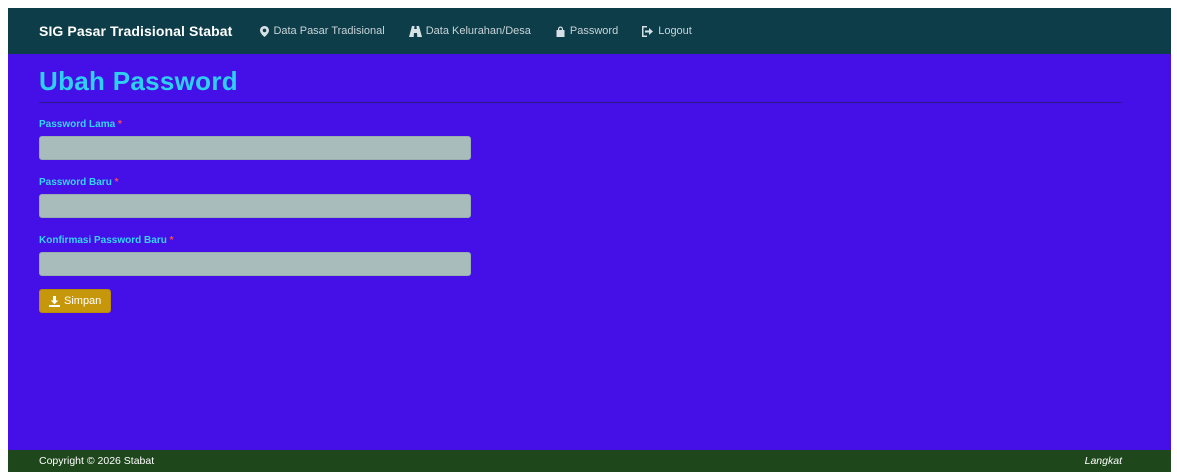  Describe the element at coordinates (77, 124) in the screenshot. I see `old-password-label-text: Password Lama` at that location.